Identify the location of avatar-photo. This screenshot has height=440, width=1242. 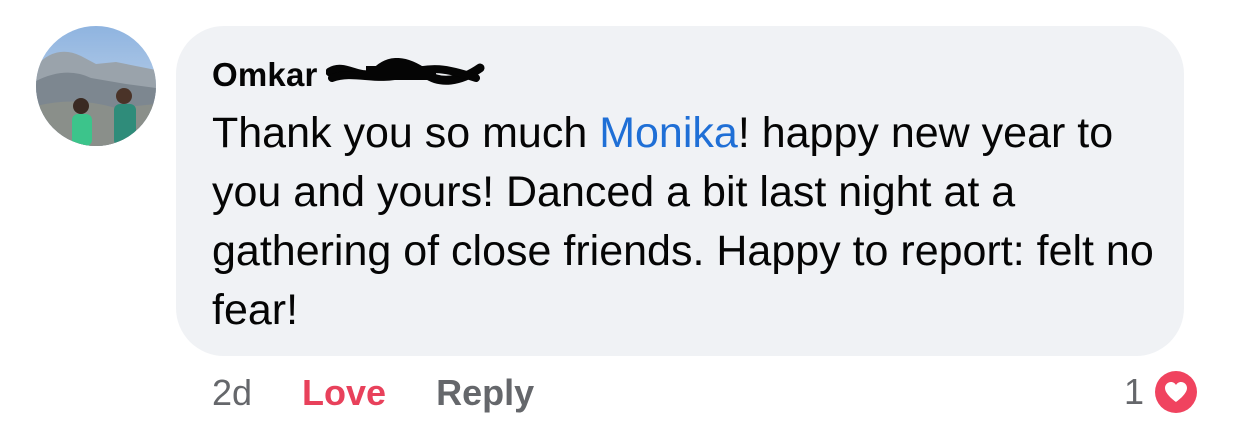
(96, 86).